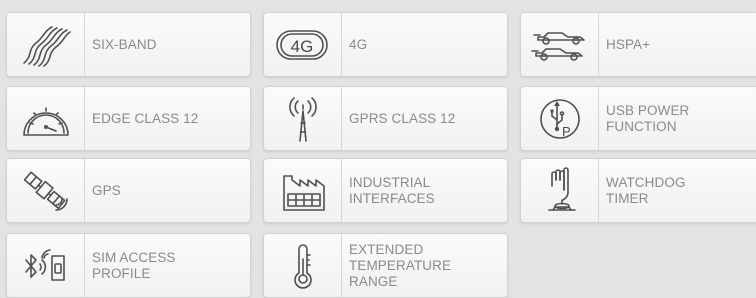  What do you see at coordinates (145, 118) in the screenshot?
I see `feature-label: EDGE CLASS 12` at bounding box center [145, 118].